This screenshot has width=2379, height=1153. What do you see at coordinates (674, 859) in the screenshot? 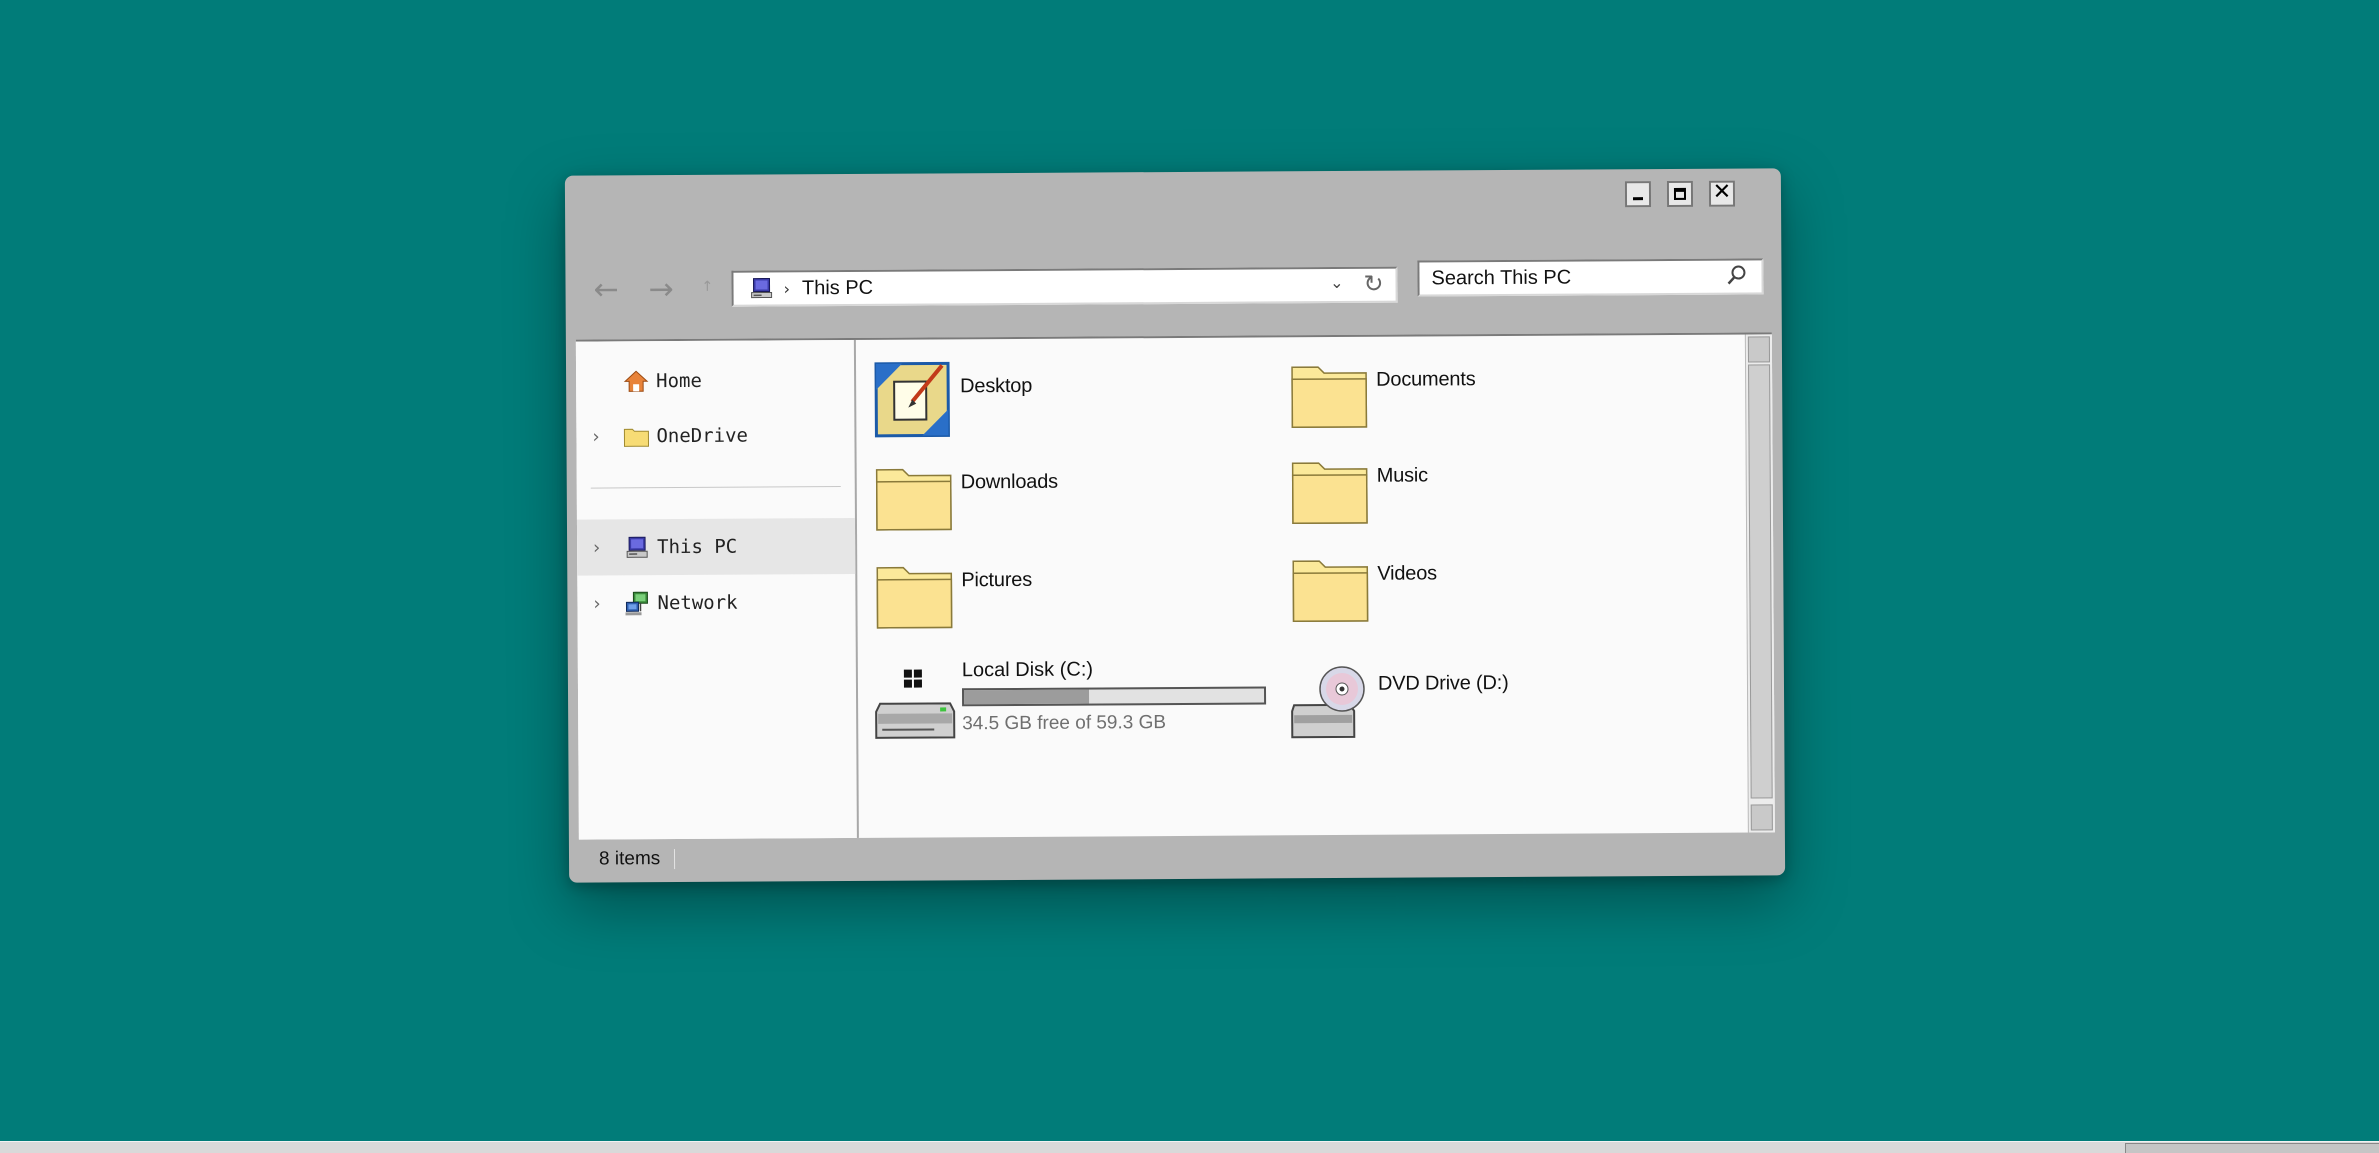
I see `status-separator` at bounding box center [674, 859].